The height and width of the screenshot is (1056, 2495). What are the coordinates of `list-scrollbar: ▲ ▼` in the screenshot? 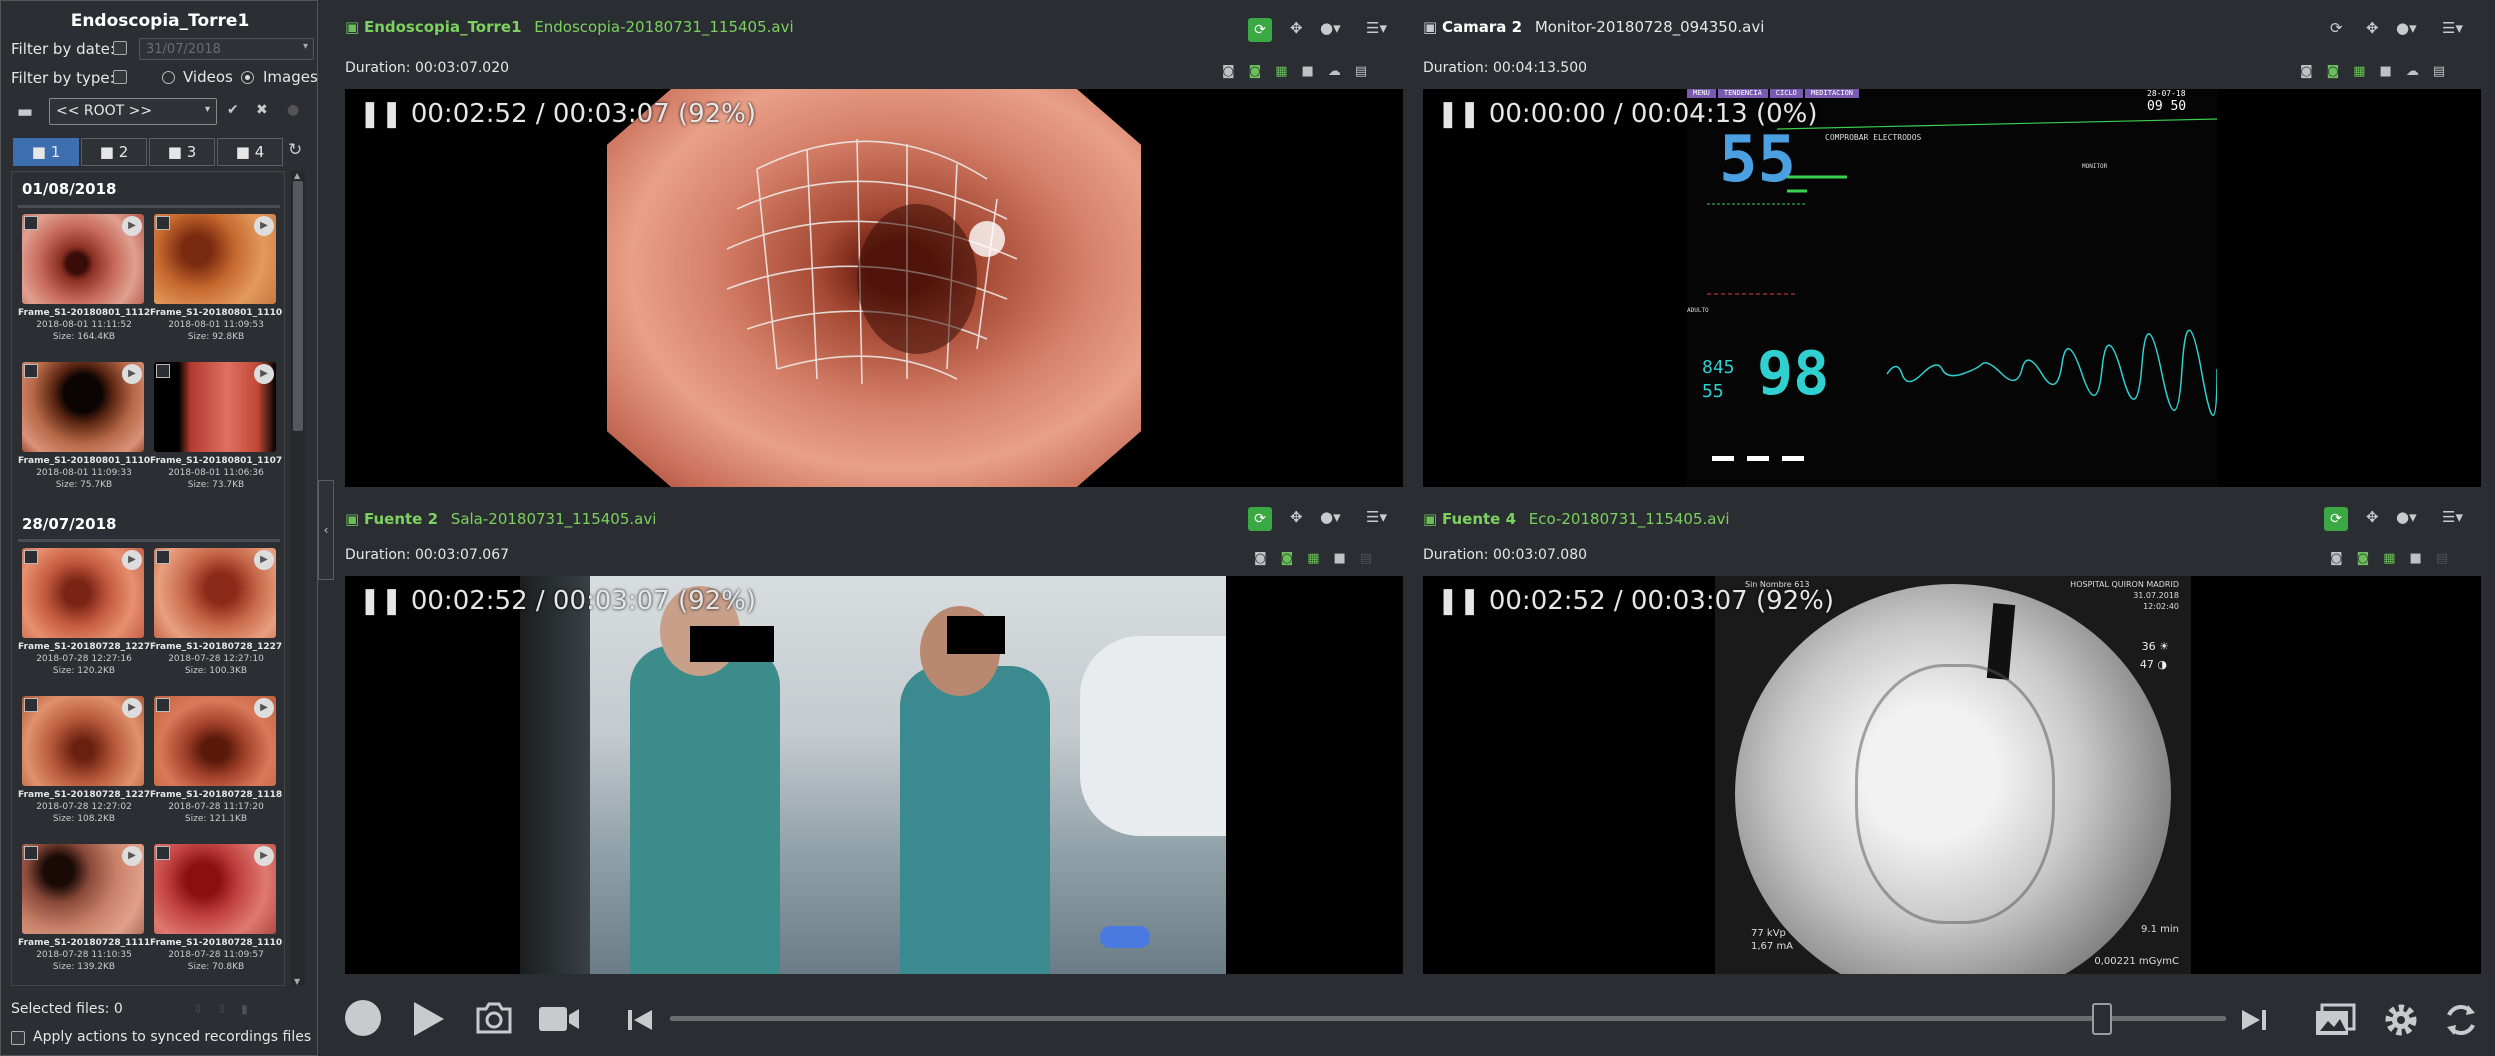 It's located at (298, 578).